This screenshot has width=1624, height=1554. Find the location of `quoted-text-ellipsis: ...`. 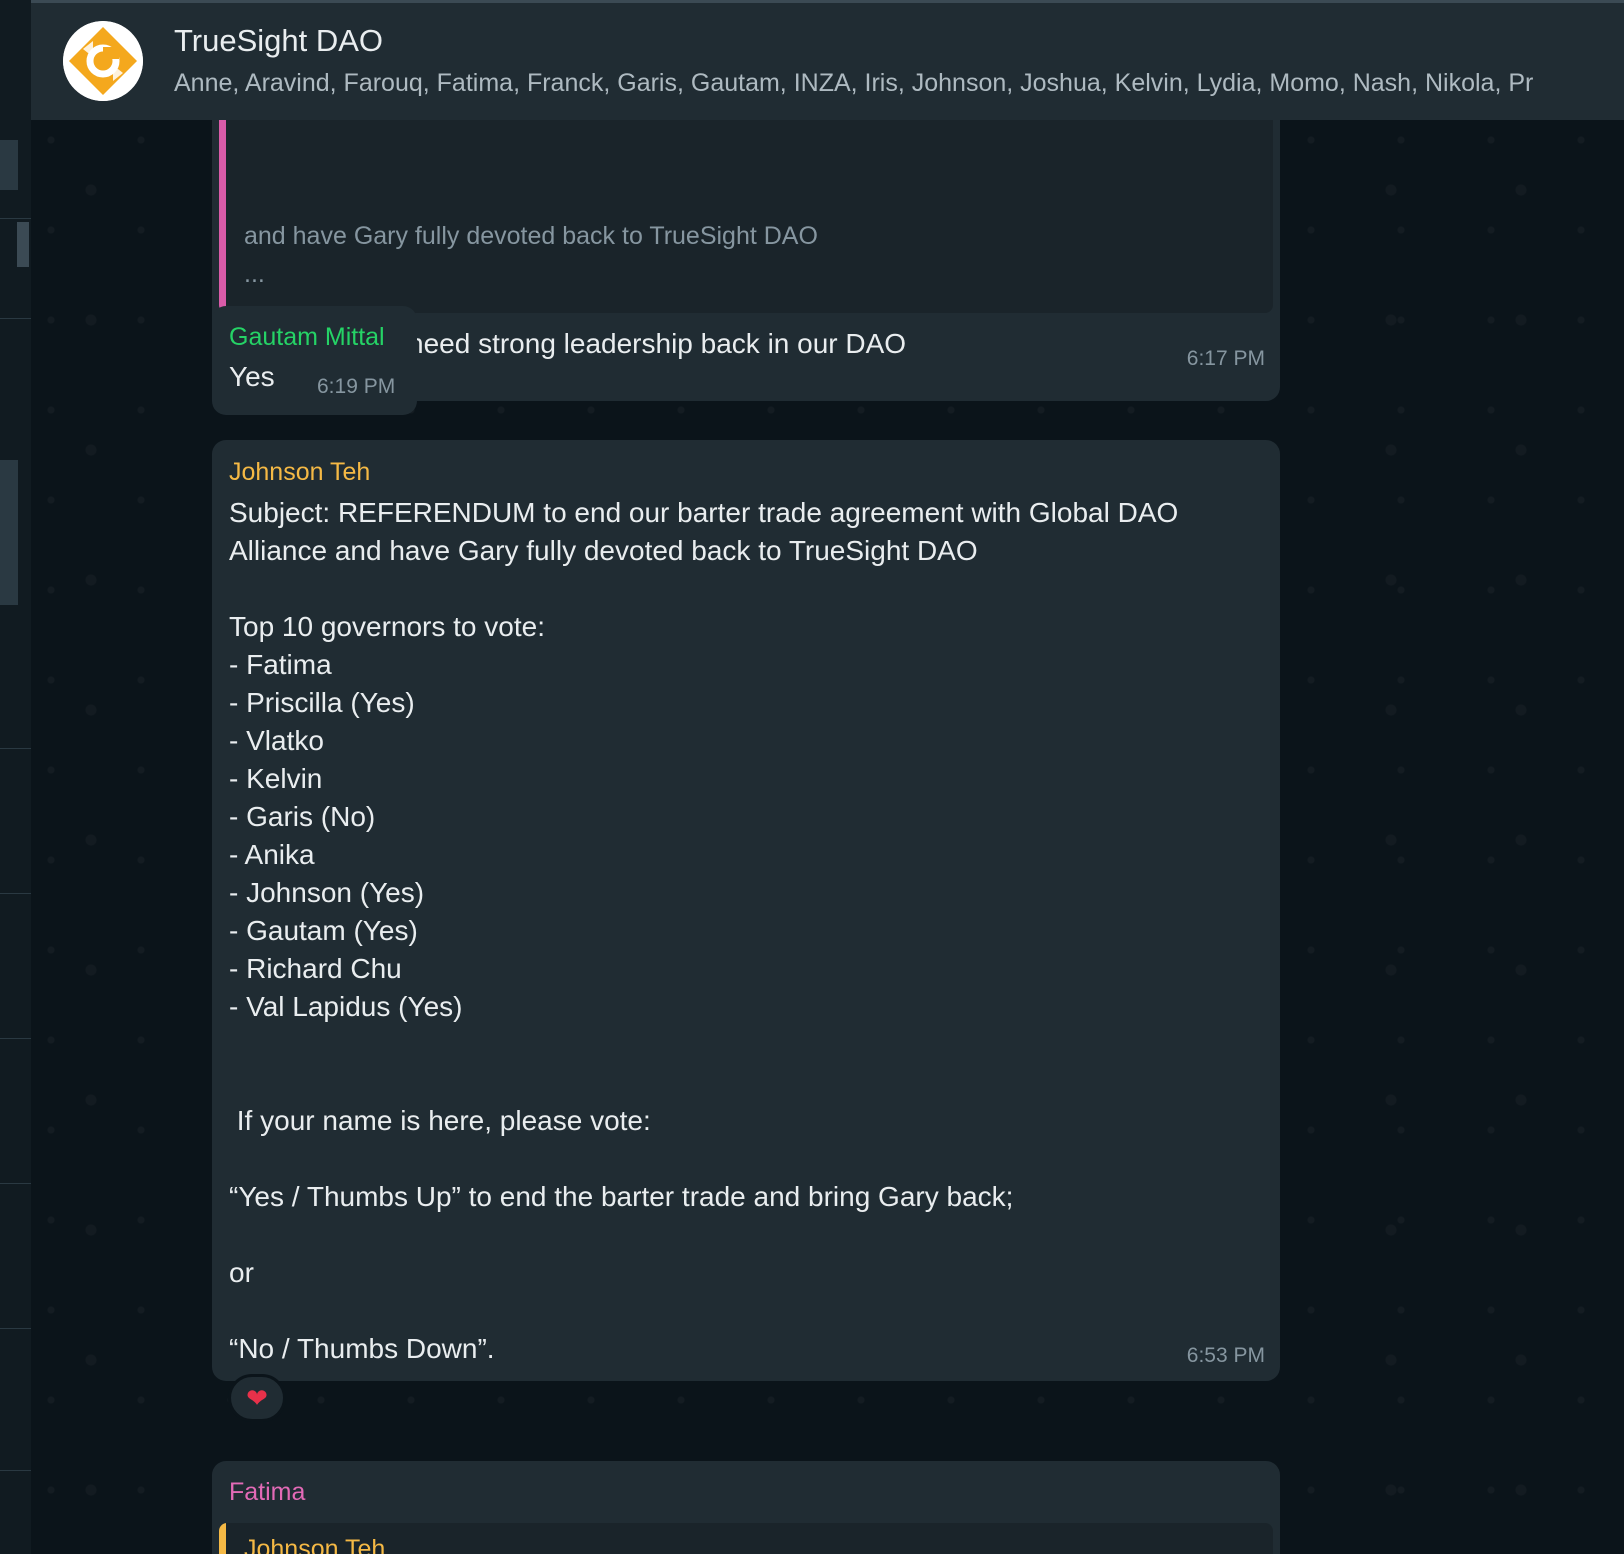

quoted-text-ellipsis: ... is located at coordinates (254, 274).